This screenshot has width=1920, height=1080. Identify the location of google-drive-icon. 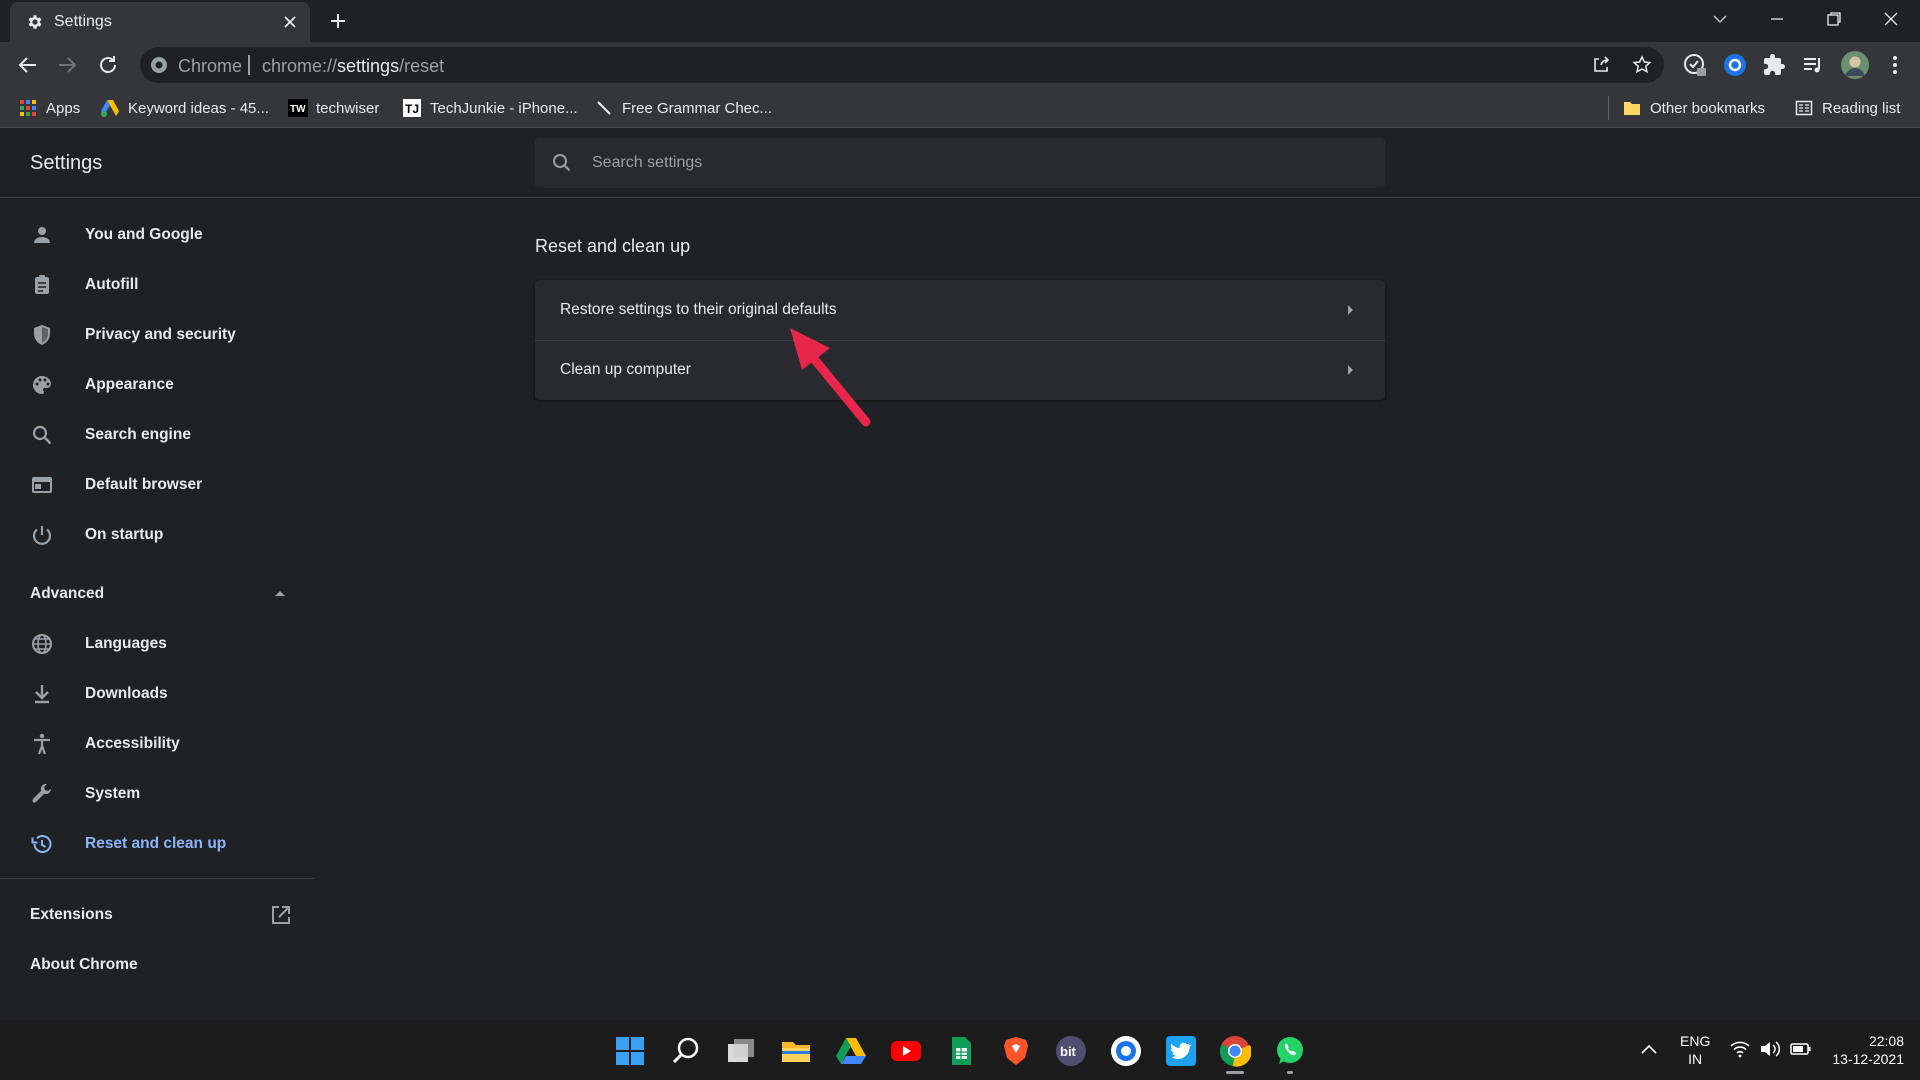
(851, 1051).